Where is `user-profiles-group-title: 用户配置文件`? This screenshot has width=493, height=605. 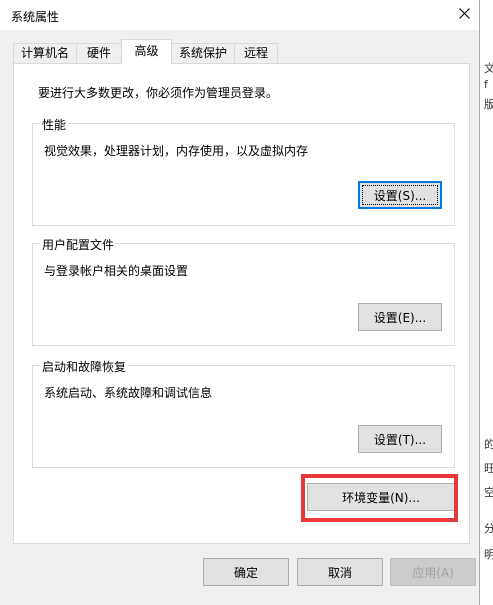 user-profiles-group-title: 用户配置文件 is located at coordinates (78, 244).